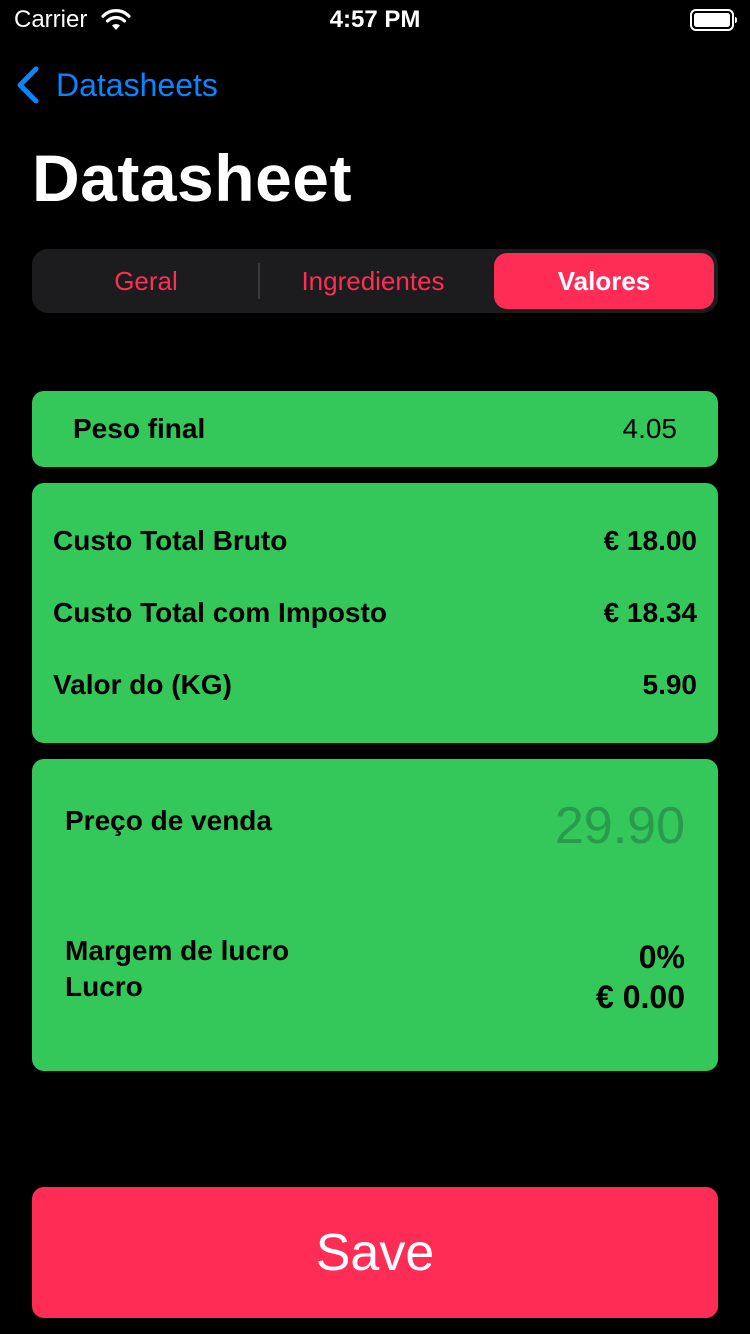 Image resolution: width=750 pixels, height=1334 pixels. What do you see at coordinates (142, 684) in the screenshot?
I see `valor-kg-label: Valor do (KG)` at bounding box center [142, 684].